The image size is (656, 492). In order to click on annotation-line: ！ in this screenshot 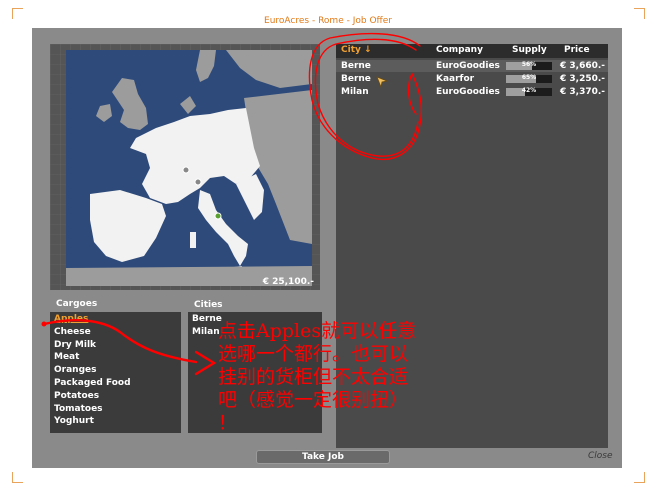, I will do `click(228, 423)`.